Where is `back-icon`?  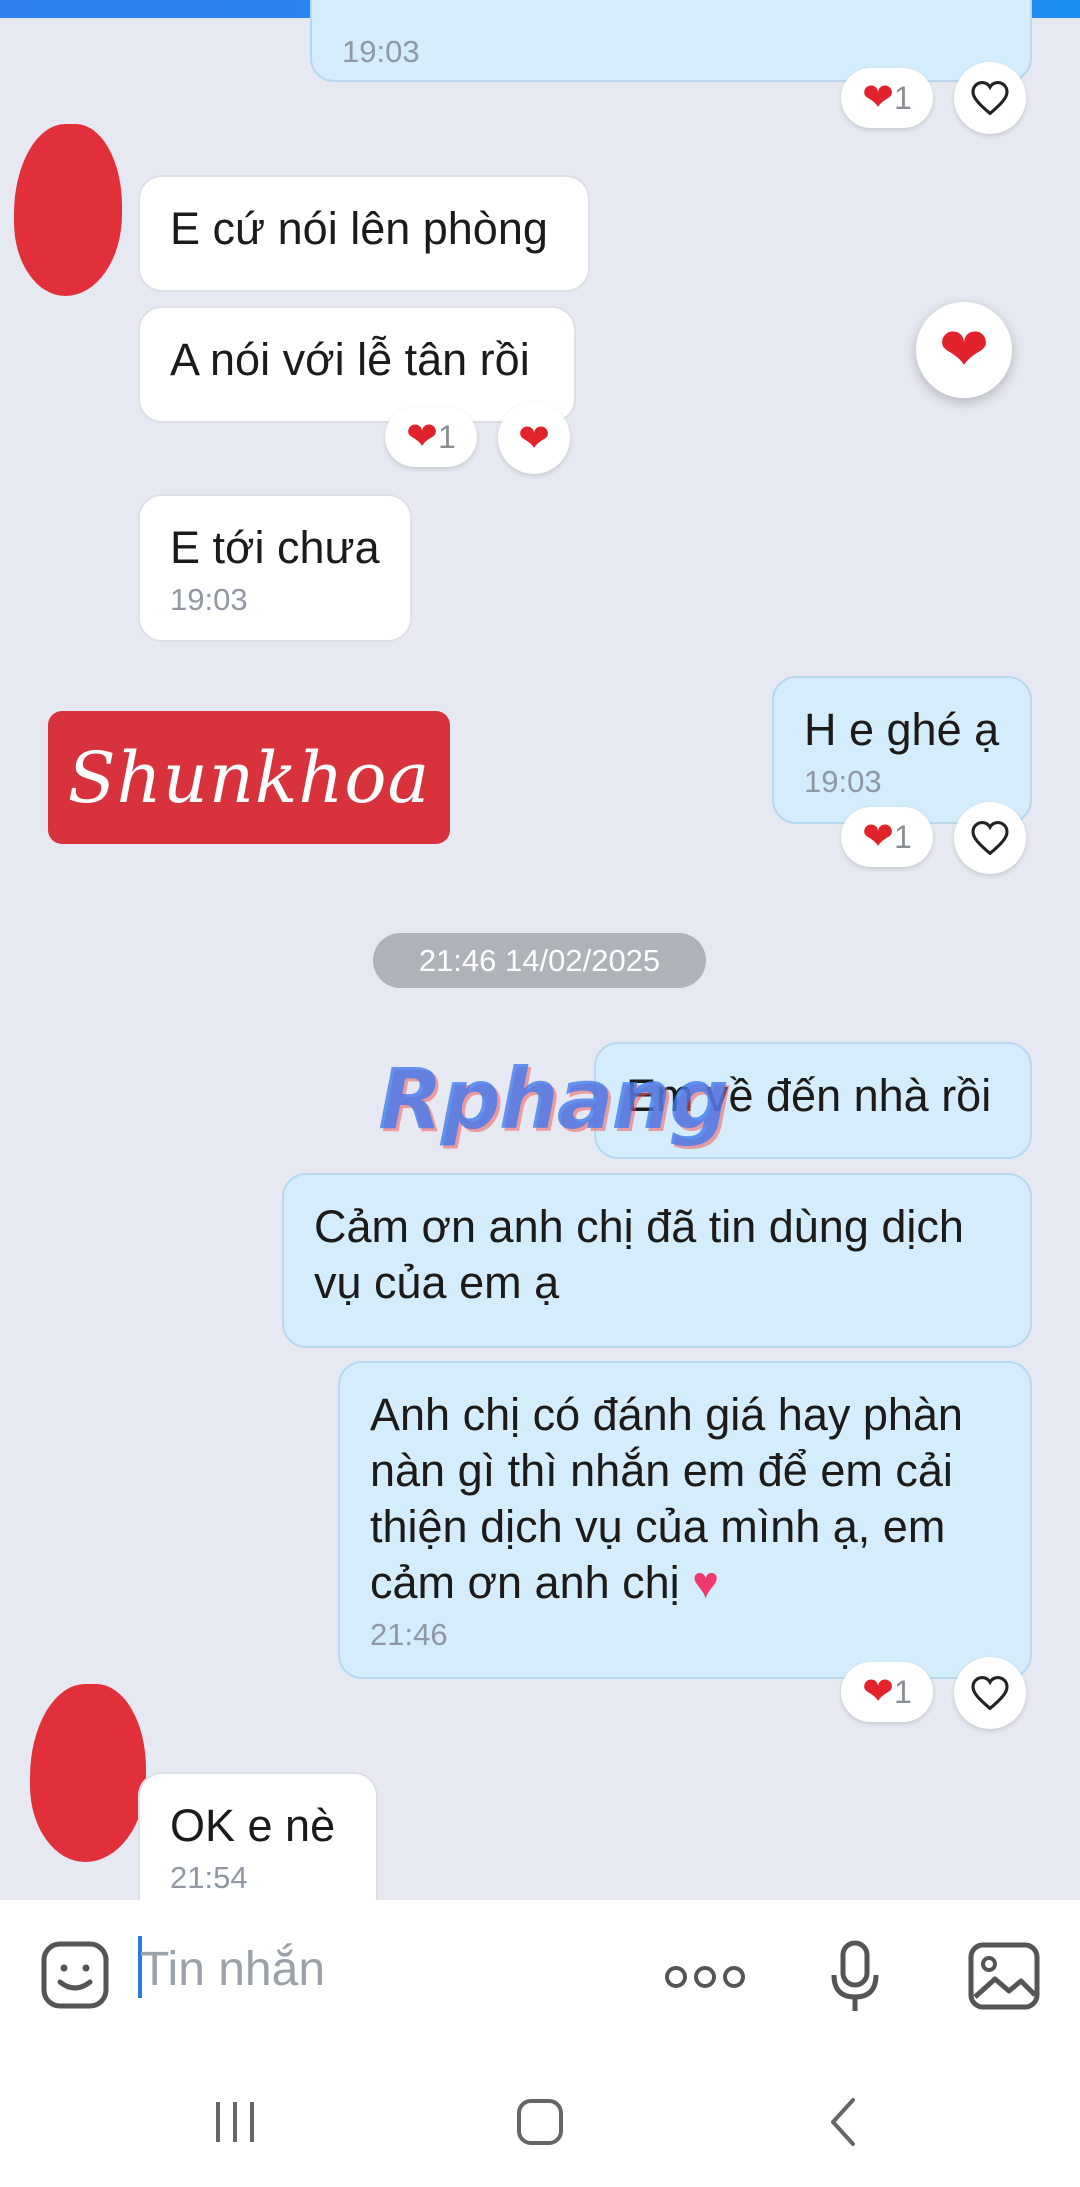
back-icon is located at coordinates (843, 2122).